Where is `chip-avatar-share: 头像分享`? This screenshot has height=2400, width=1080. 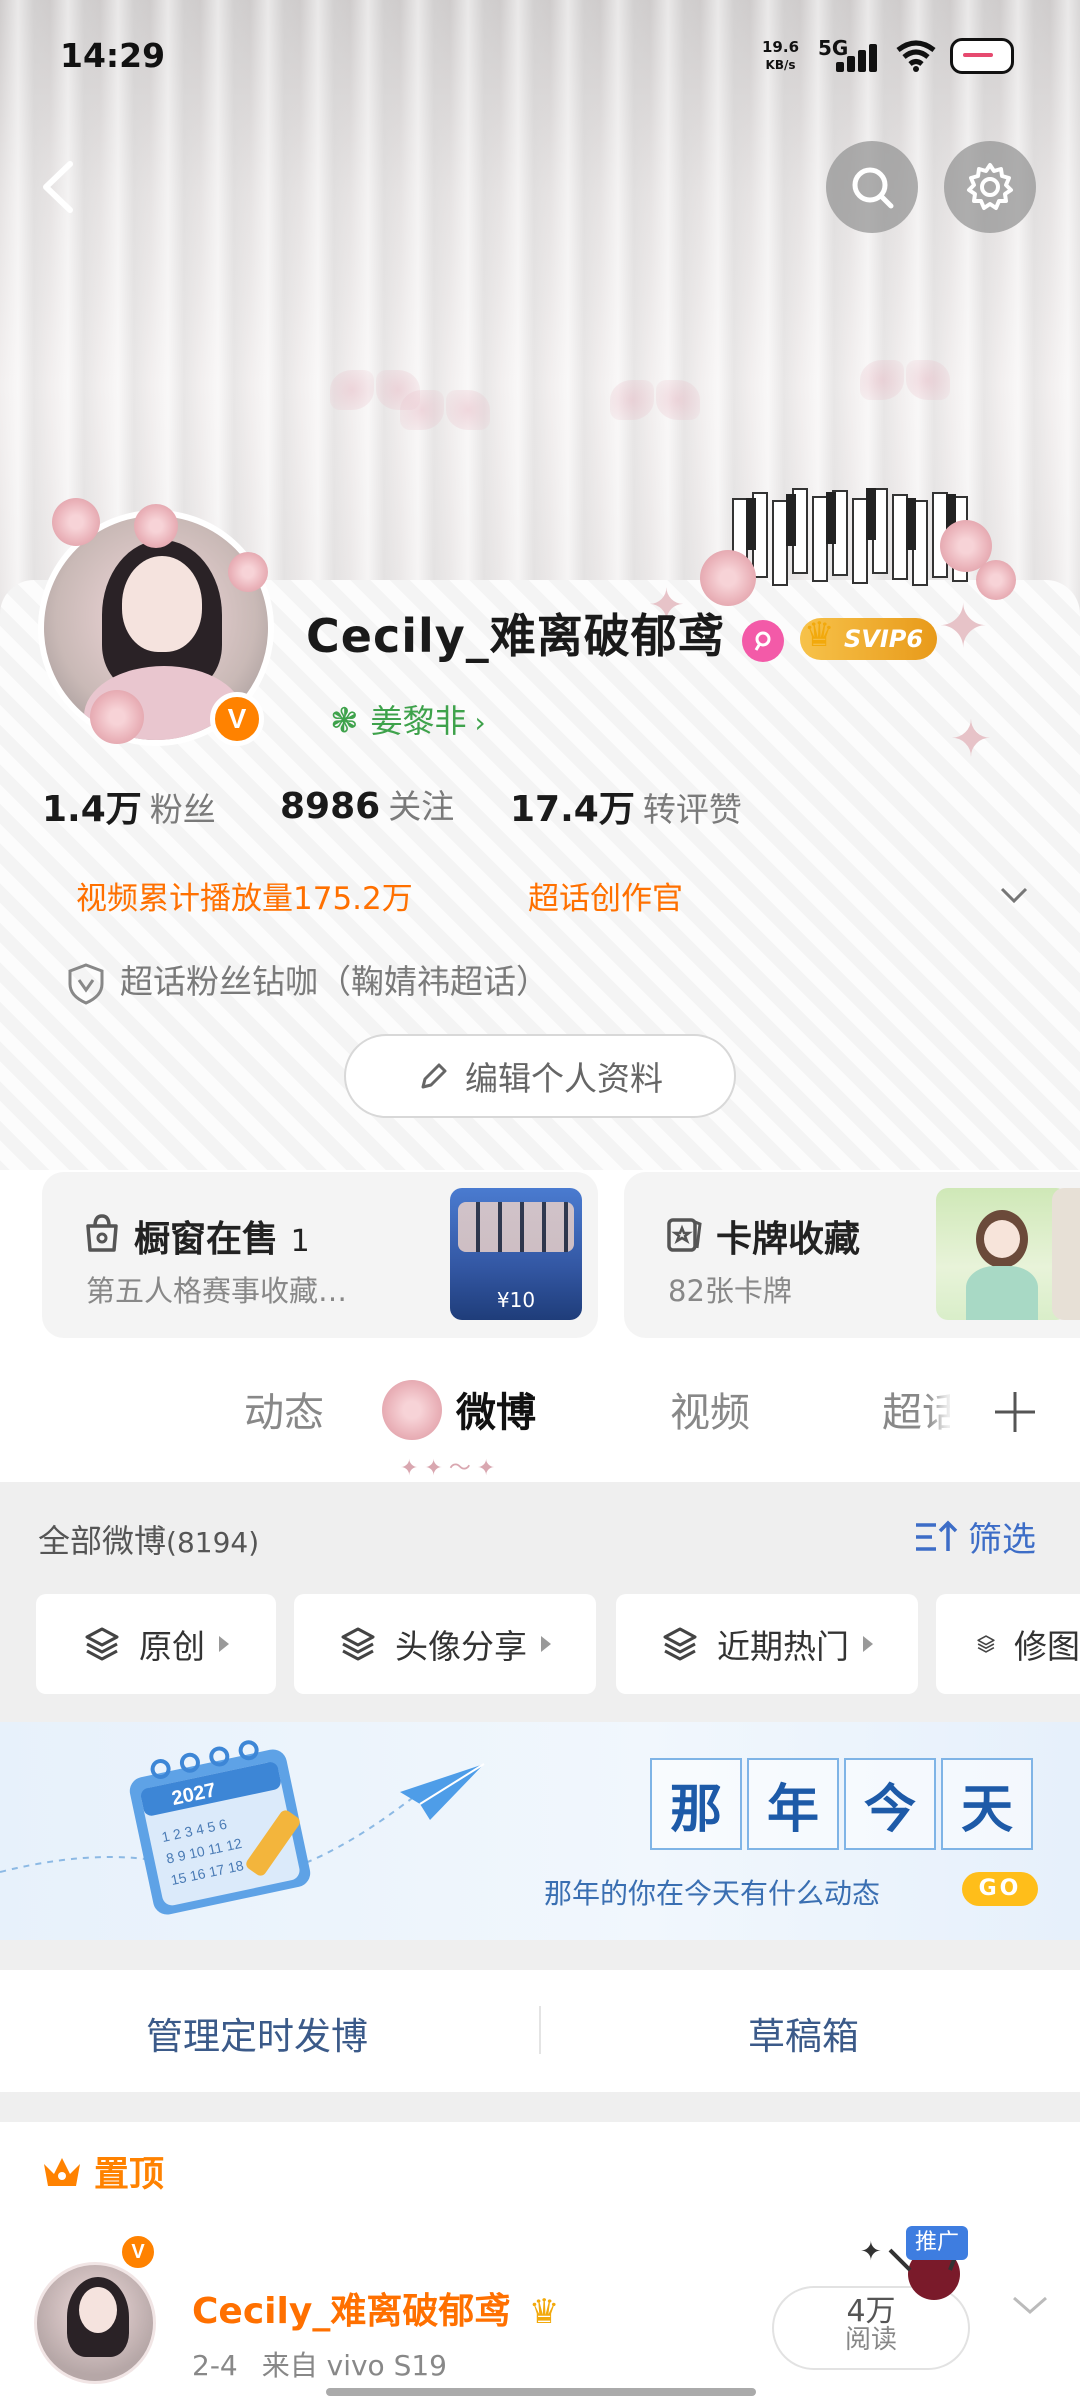 chip-avatar-share: 头像分享 is located at coordinates (445, 1644).